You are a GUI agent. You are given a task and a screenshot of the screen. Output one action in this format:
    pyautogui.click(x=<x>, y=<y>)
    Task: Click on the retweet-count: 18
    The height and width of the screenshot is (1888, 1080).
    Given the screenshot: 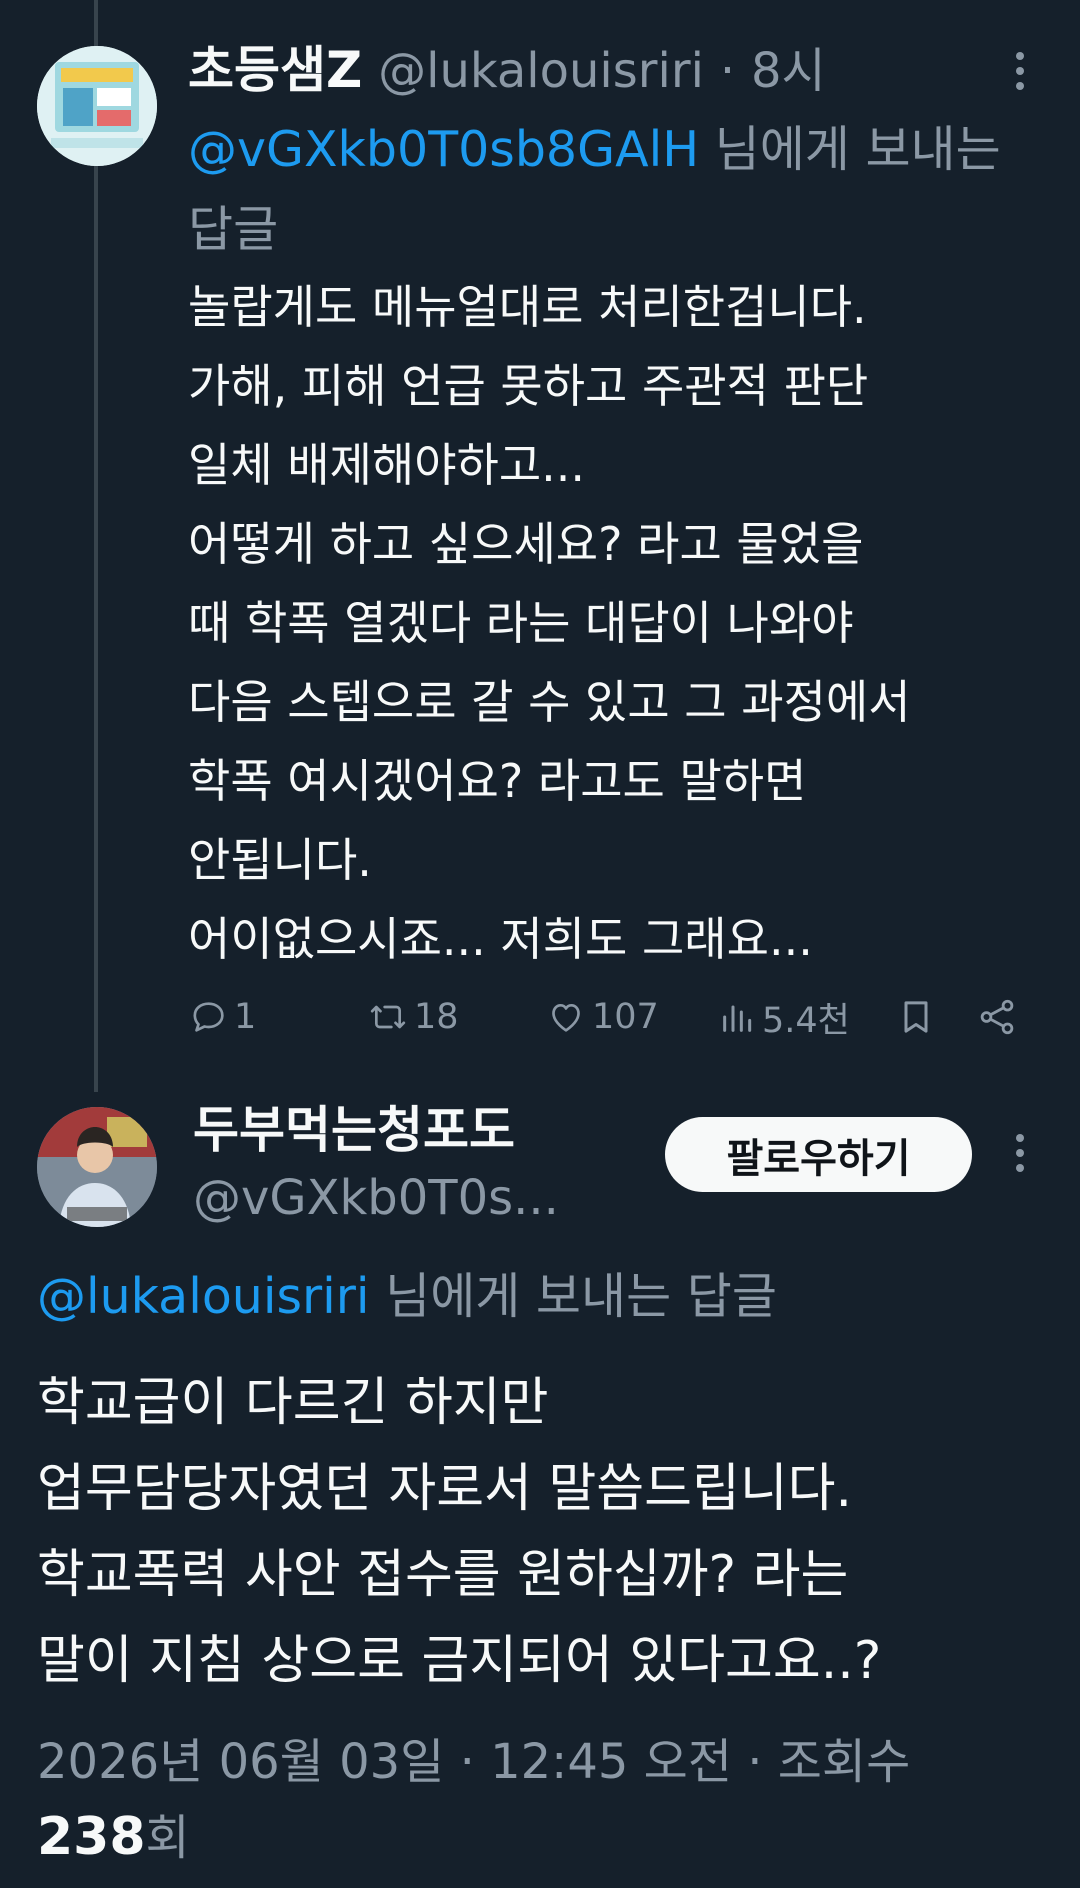 What is the action you would take?
    pyautogui.click(x=436, y=1017)
    